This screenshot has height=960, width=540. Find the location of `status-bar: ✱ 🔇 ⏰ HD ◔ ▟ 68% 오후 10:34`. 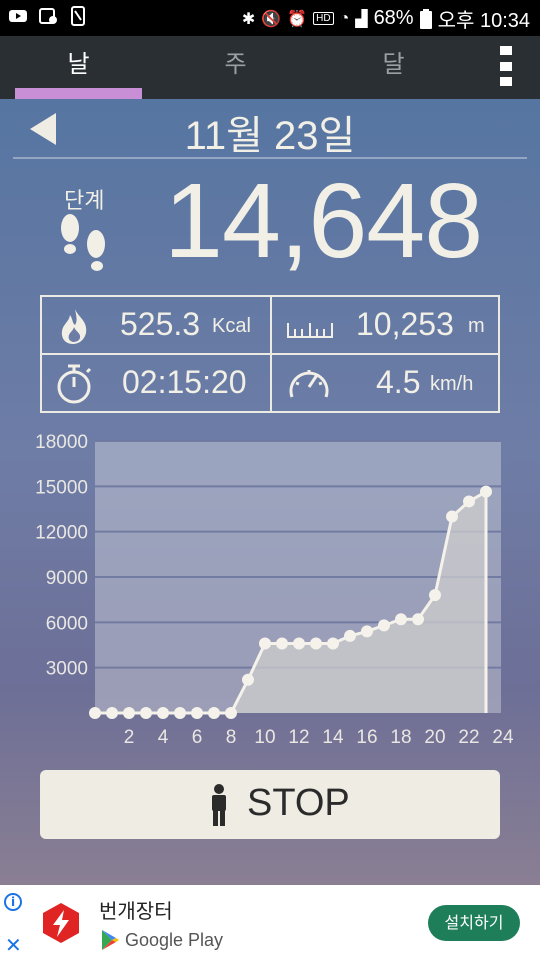

status-bar: ✱ 🔇 ⏰ HD ◔ ▟ 68% 오후 10:34 is located at coordinates (270, 18).